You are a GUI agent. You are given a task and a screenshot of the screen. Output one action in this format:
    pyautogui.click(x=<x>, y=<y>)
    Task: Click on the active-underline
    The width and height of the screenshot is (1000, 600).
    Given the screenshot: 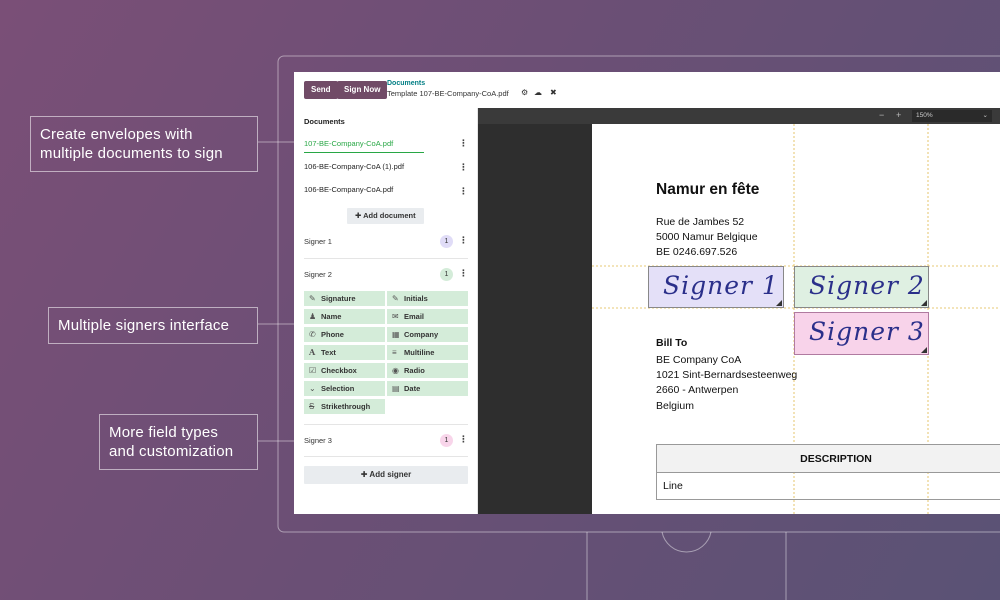 What is the action you would take?
    pyautogui.click(x=364, y=152)
    